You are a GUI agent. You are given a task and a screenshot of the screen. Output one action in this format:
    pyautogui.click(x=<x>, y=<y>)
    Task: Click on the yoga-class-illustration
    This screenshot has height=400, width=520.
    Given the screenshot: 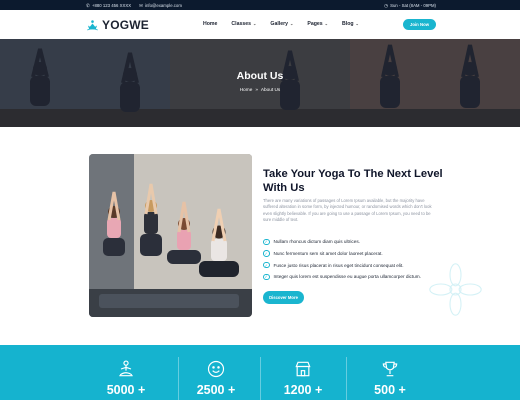 What is the action you would take?
    pyautogui.click(x=170, y=235)
    